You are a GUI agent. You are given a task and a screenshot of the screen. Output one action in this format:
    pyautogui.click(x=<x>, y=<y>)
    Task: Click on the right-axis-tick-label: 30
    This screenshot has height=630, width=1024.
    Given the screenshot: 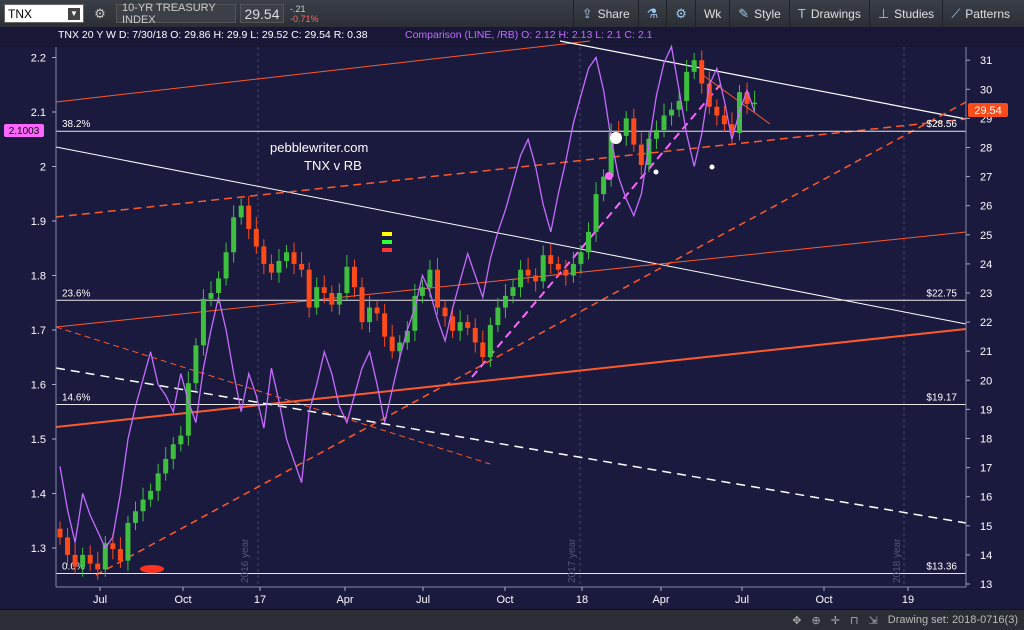 What is the action you would take?
    pyautogui.click(x=986, y=90)
    